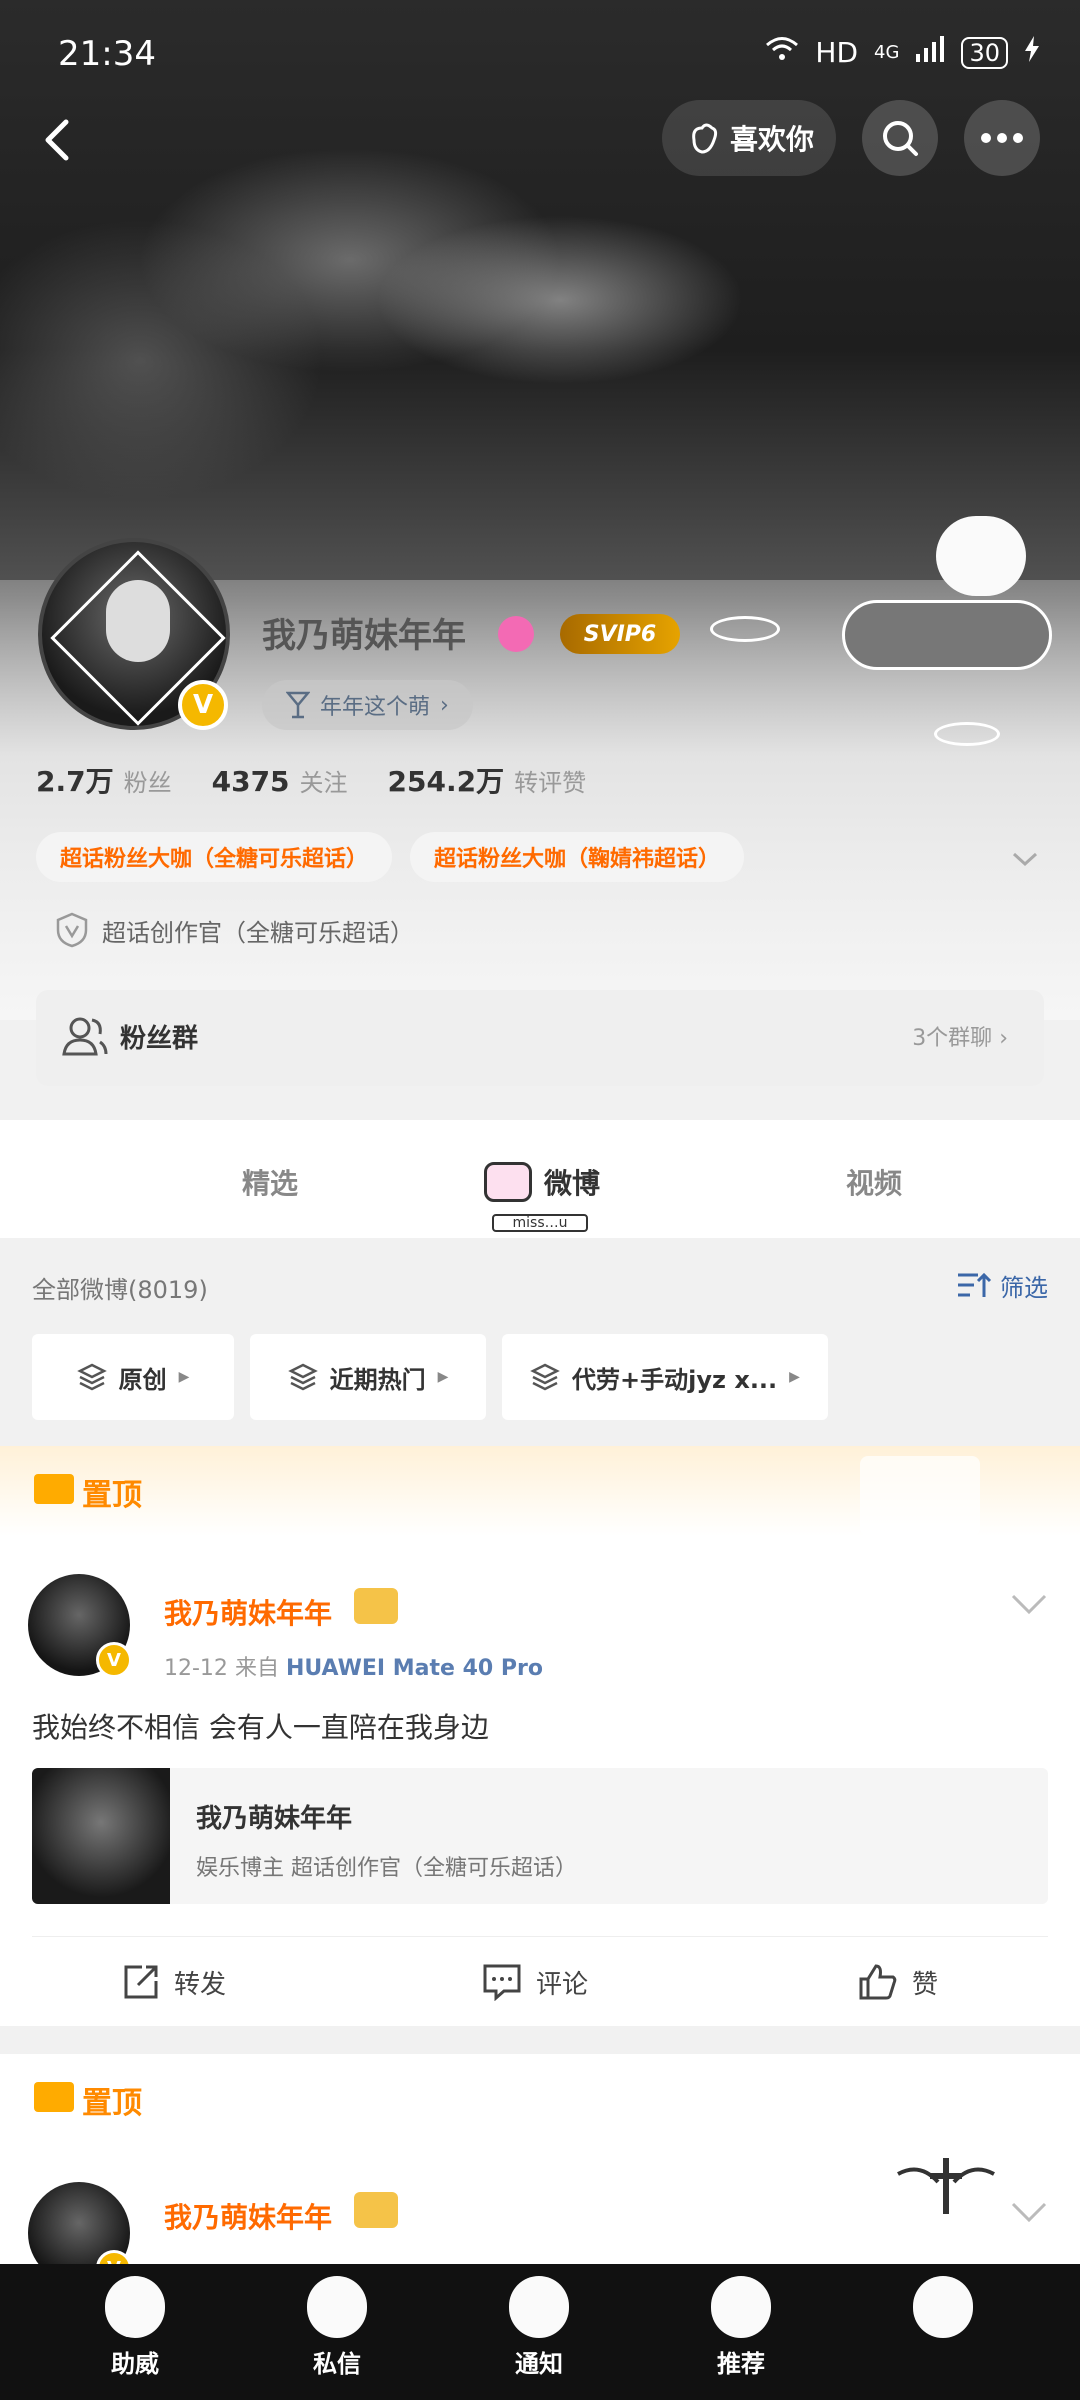 This screenshot has height=2400, width=1080. Describe the element at coordinates (900, 138) in the screenshot. I see `search-button` at that location.